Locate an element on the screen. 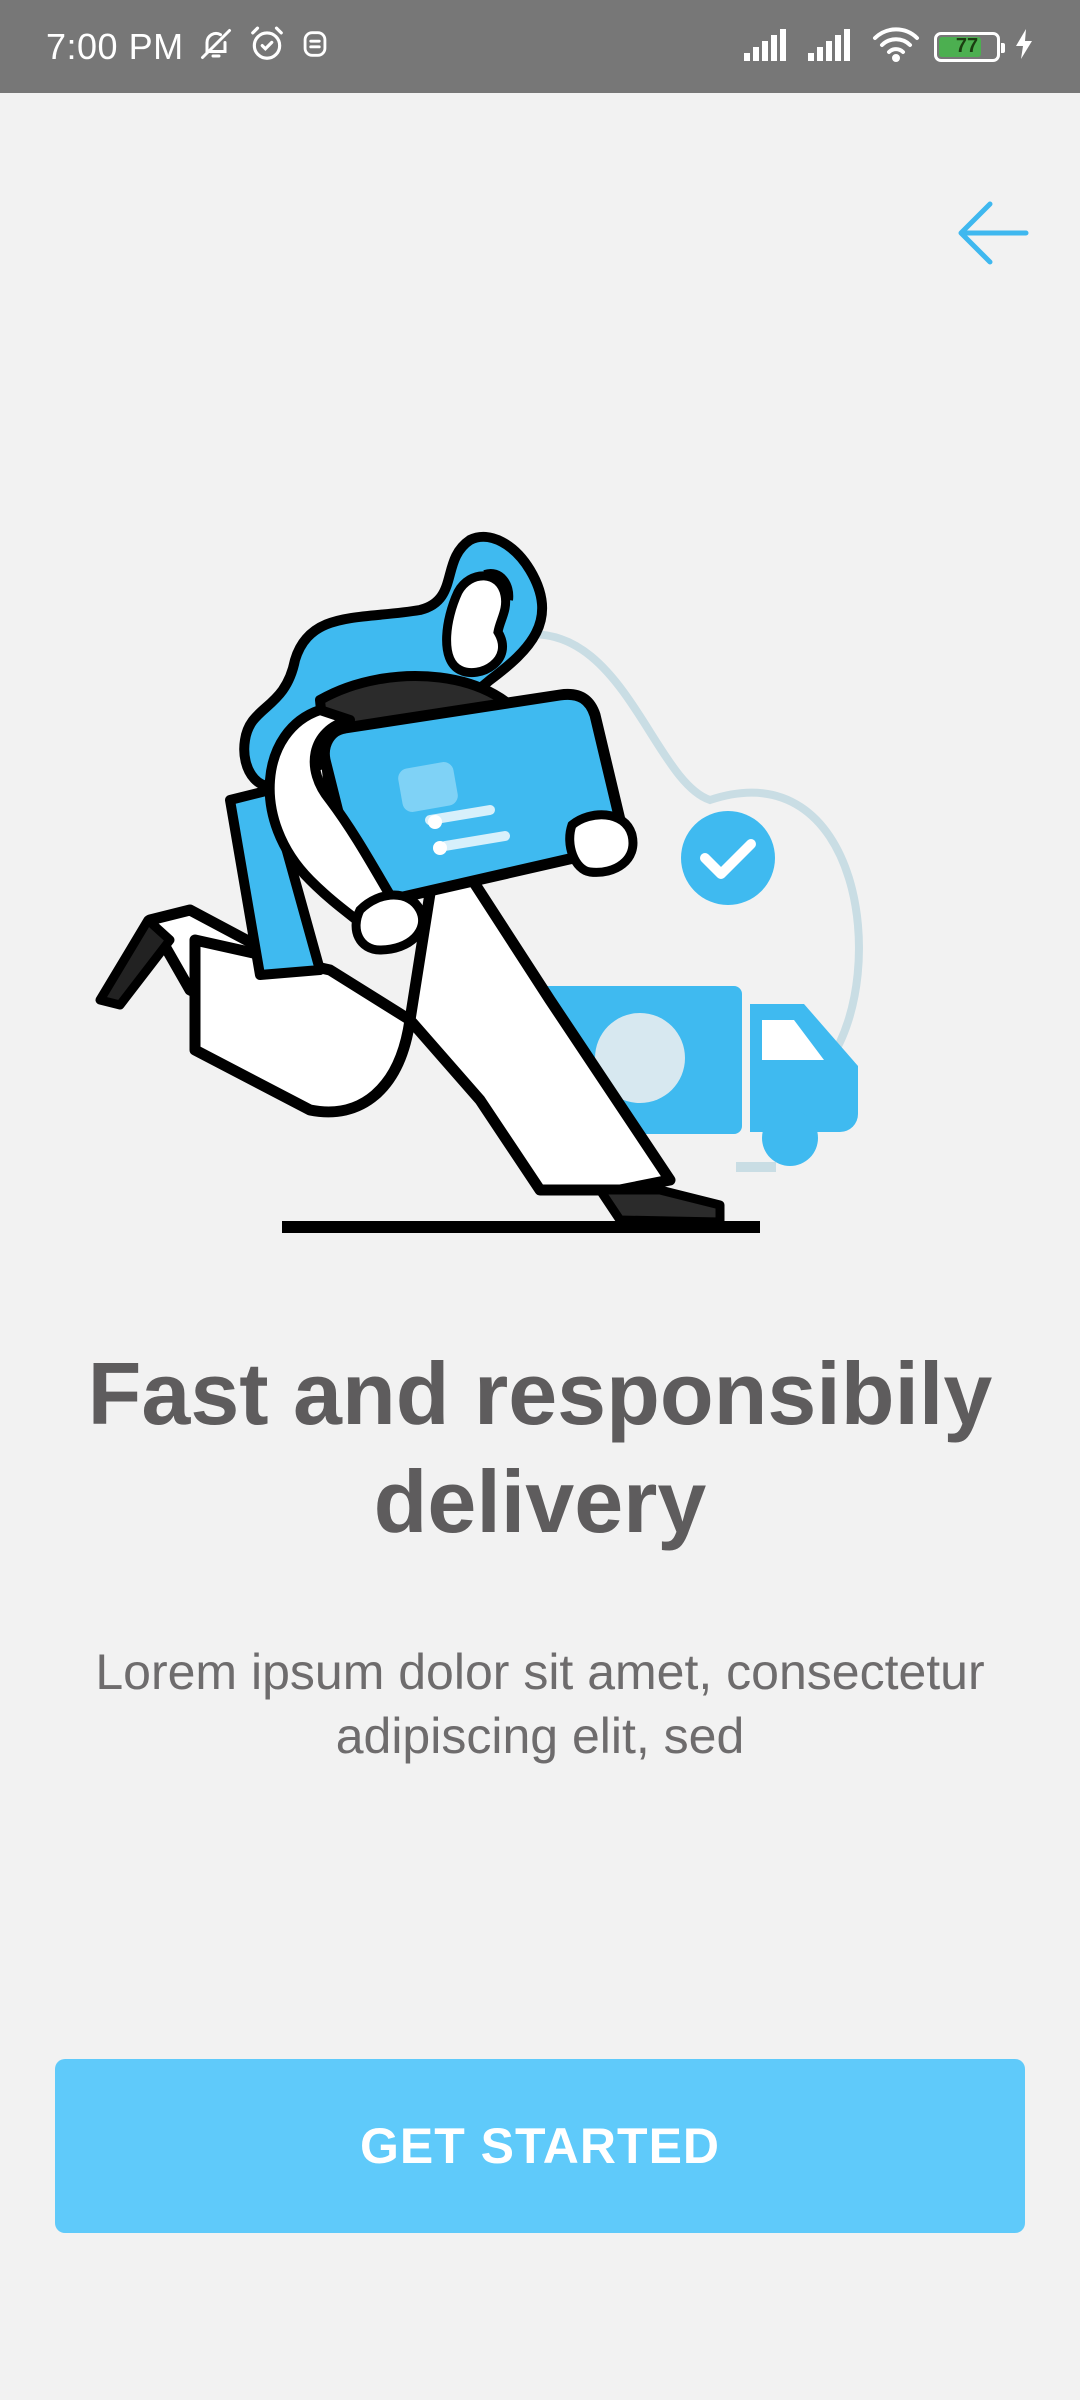 The image size is (1080, 2400). check-circle-icon is located at coordinates (728, 858).